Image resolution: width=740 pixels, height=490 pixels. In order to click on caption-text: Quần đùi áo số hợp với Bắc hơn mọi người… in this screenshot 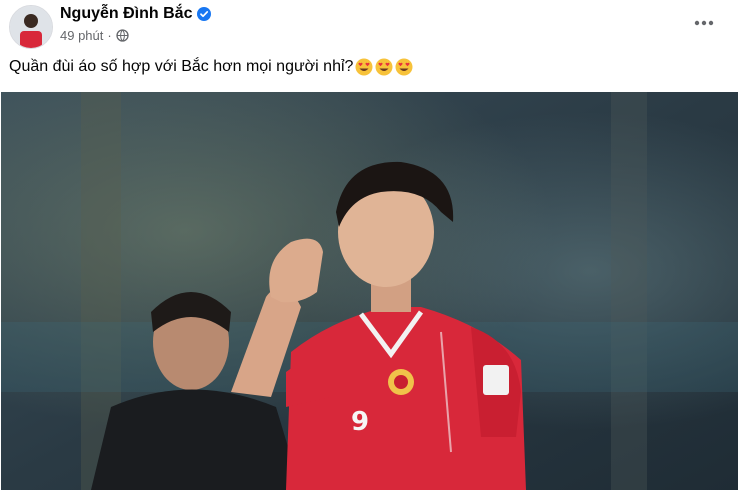, I will do `click(181, 66)`.